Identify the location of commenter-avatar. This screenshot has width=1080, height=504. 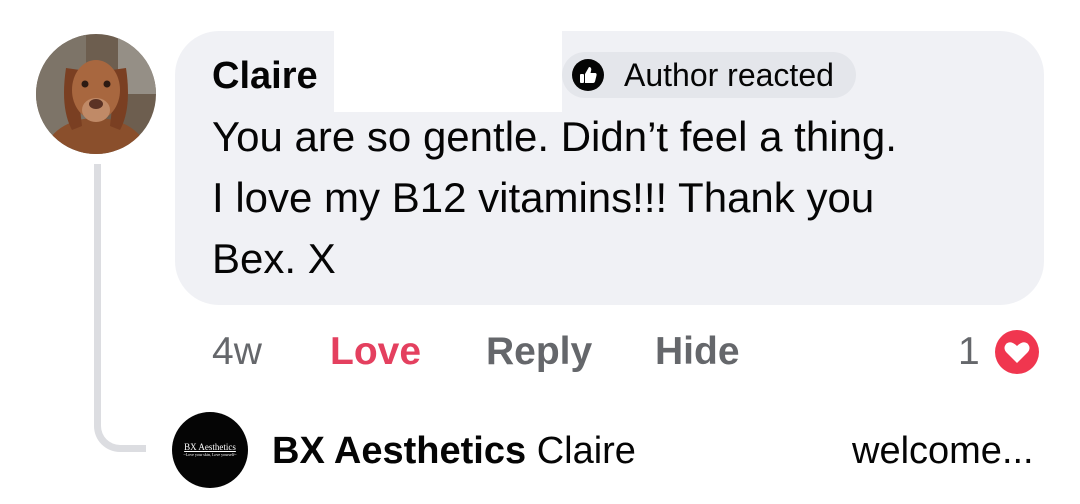
(96, 94).